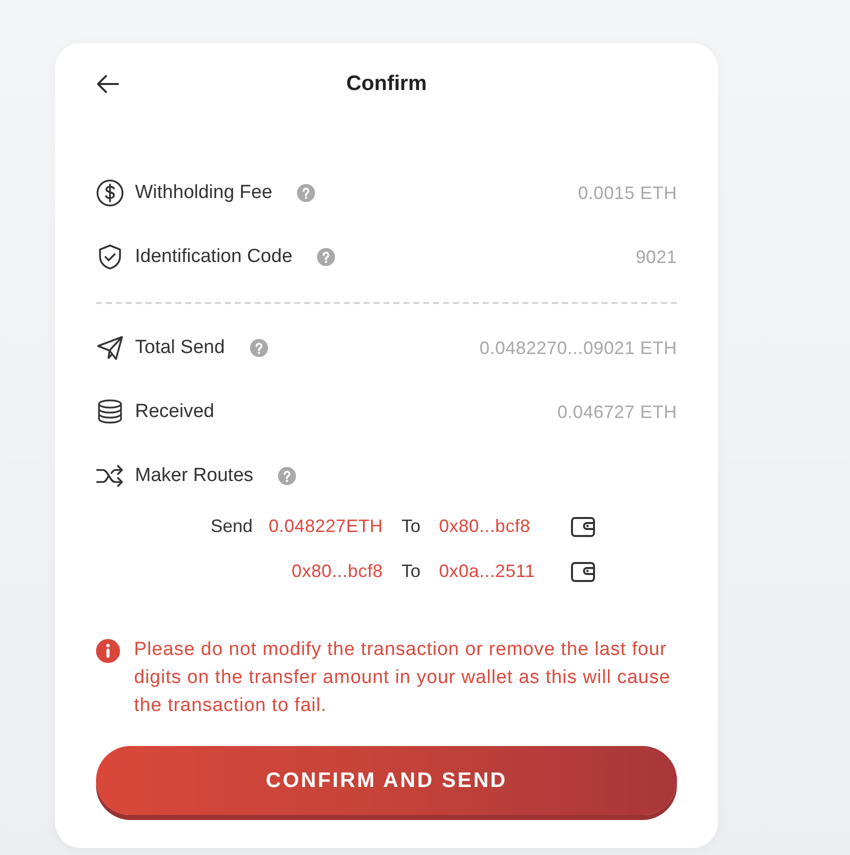 The image size is (850, 855). I want to click on shield-check-icon, so click(110, 257).